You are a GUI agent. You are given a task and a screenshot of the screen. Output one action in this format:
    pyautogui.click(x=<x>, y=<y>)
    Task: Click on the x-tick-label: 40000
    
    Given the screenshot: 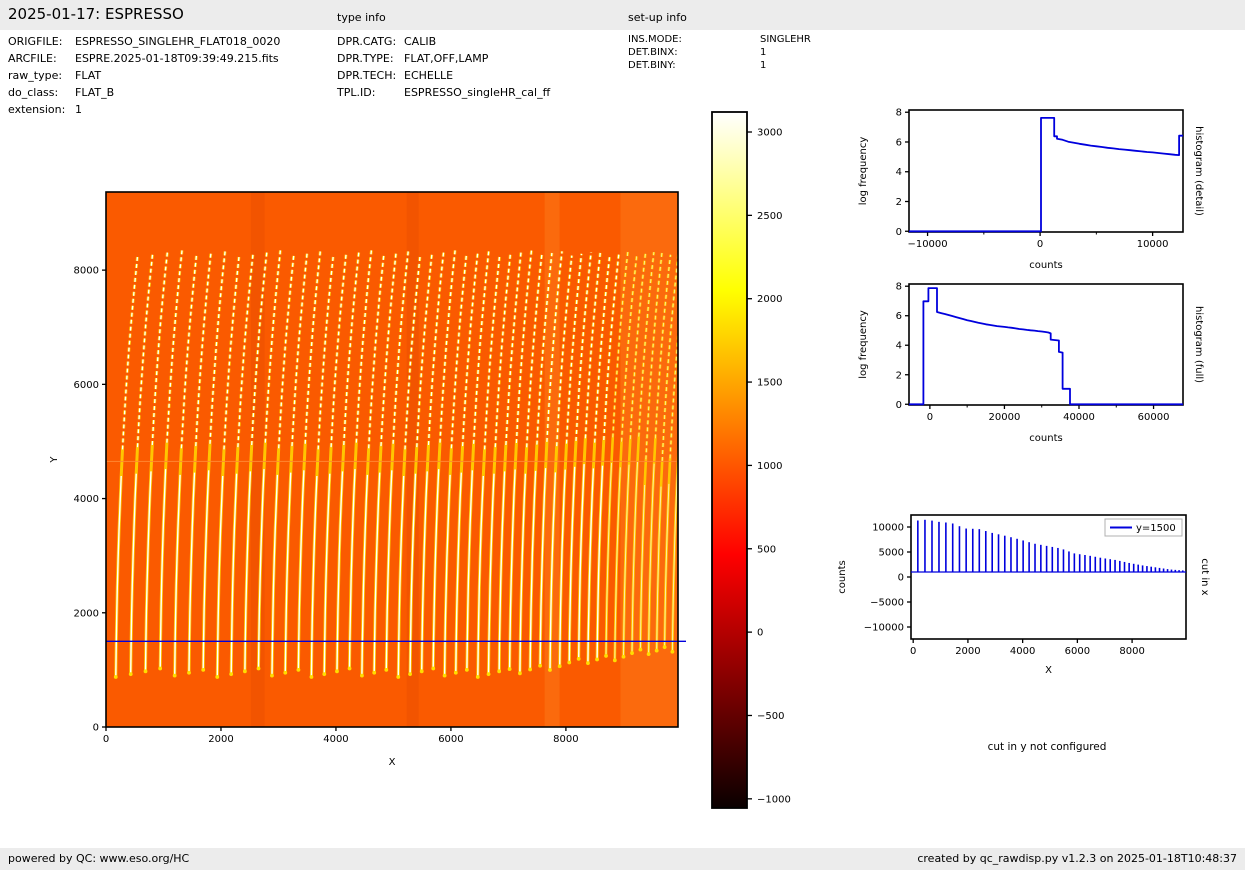 What is the action you would take?
    pyautogui.click(x=1079, y=417)
    